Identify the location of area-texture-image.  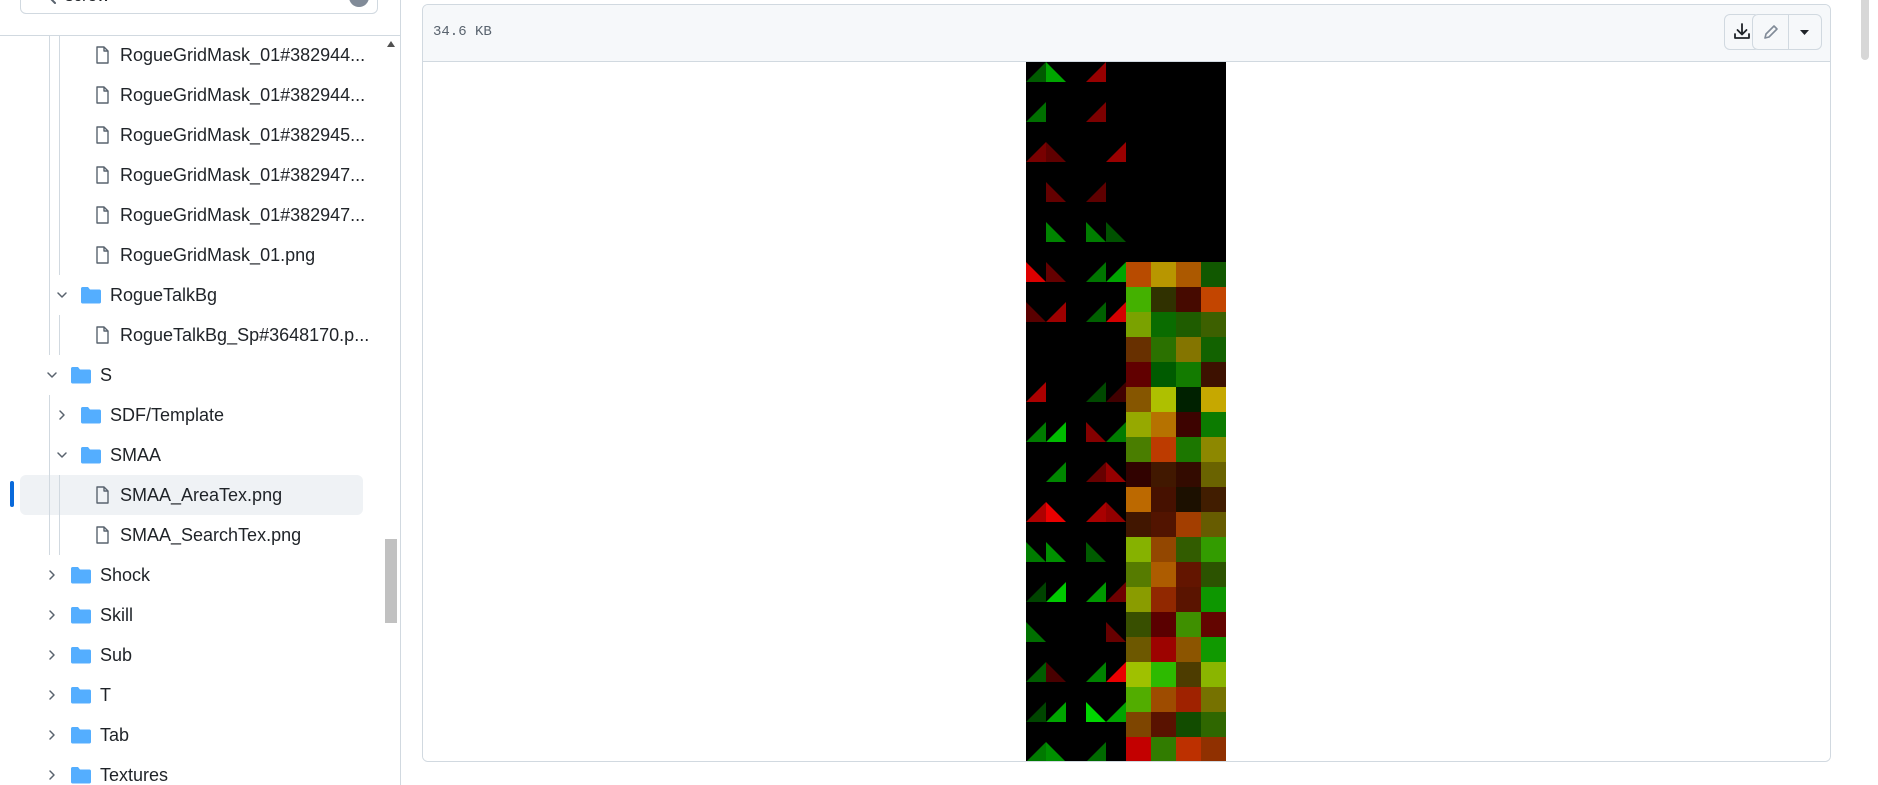
(1126, 411).